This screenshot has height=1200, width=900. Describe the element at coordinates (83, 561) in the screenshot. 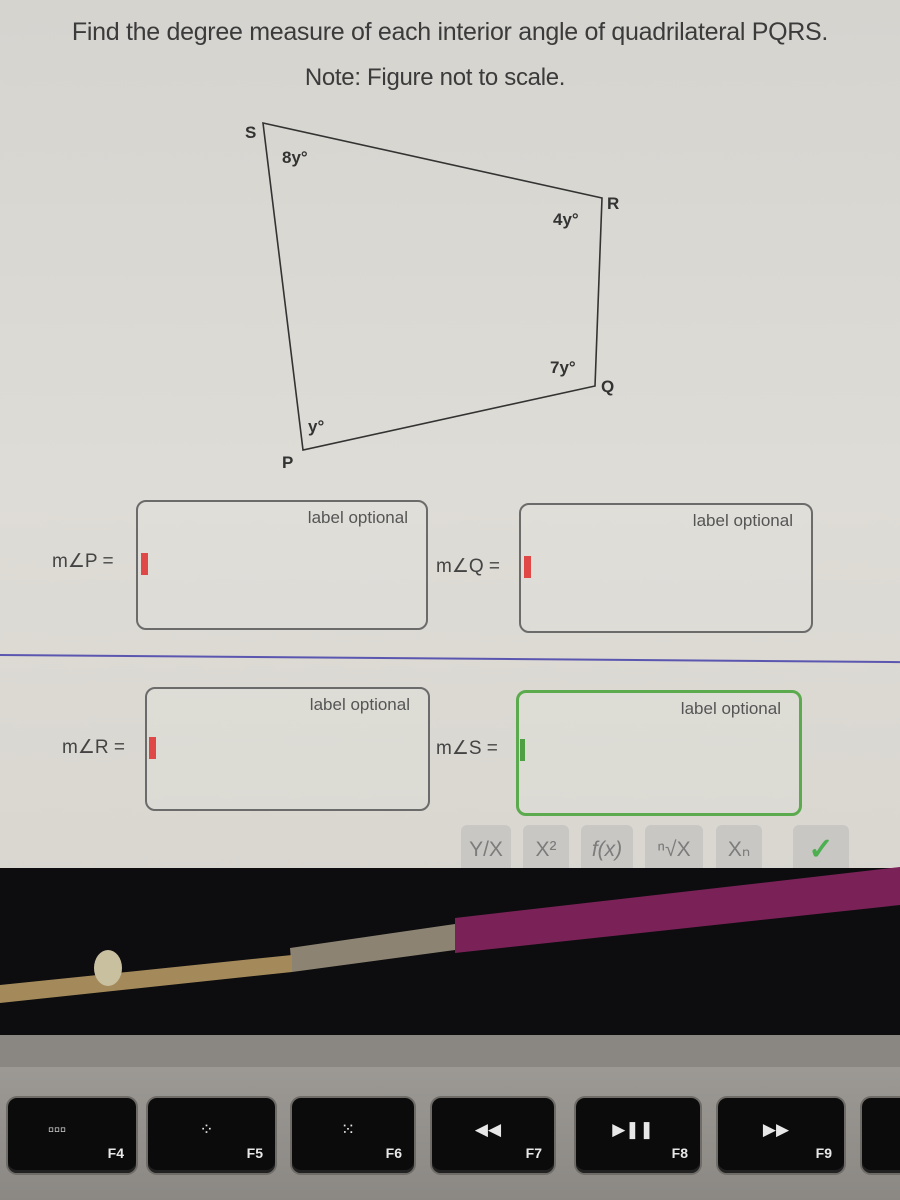

I see `angle-p-label: m∠P =` at that location.